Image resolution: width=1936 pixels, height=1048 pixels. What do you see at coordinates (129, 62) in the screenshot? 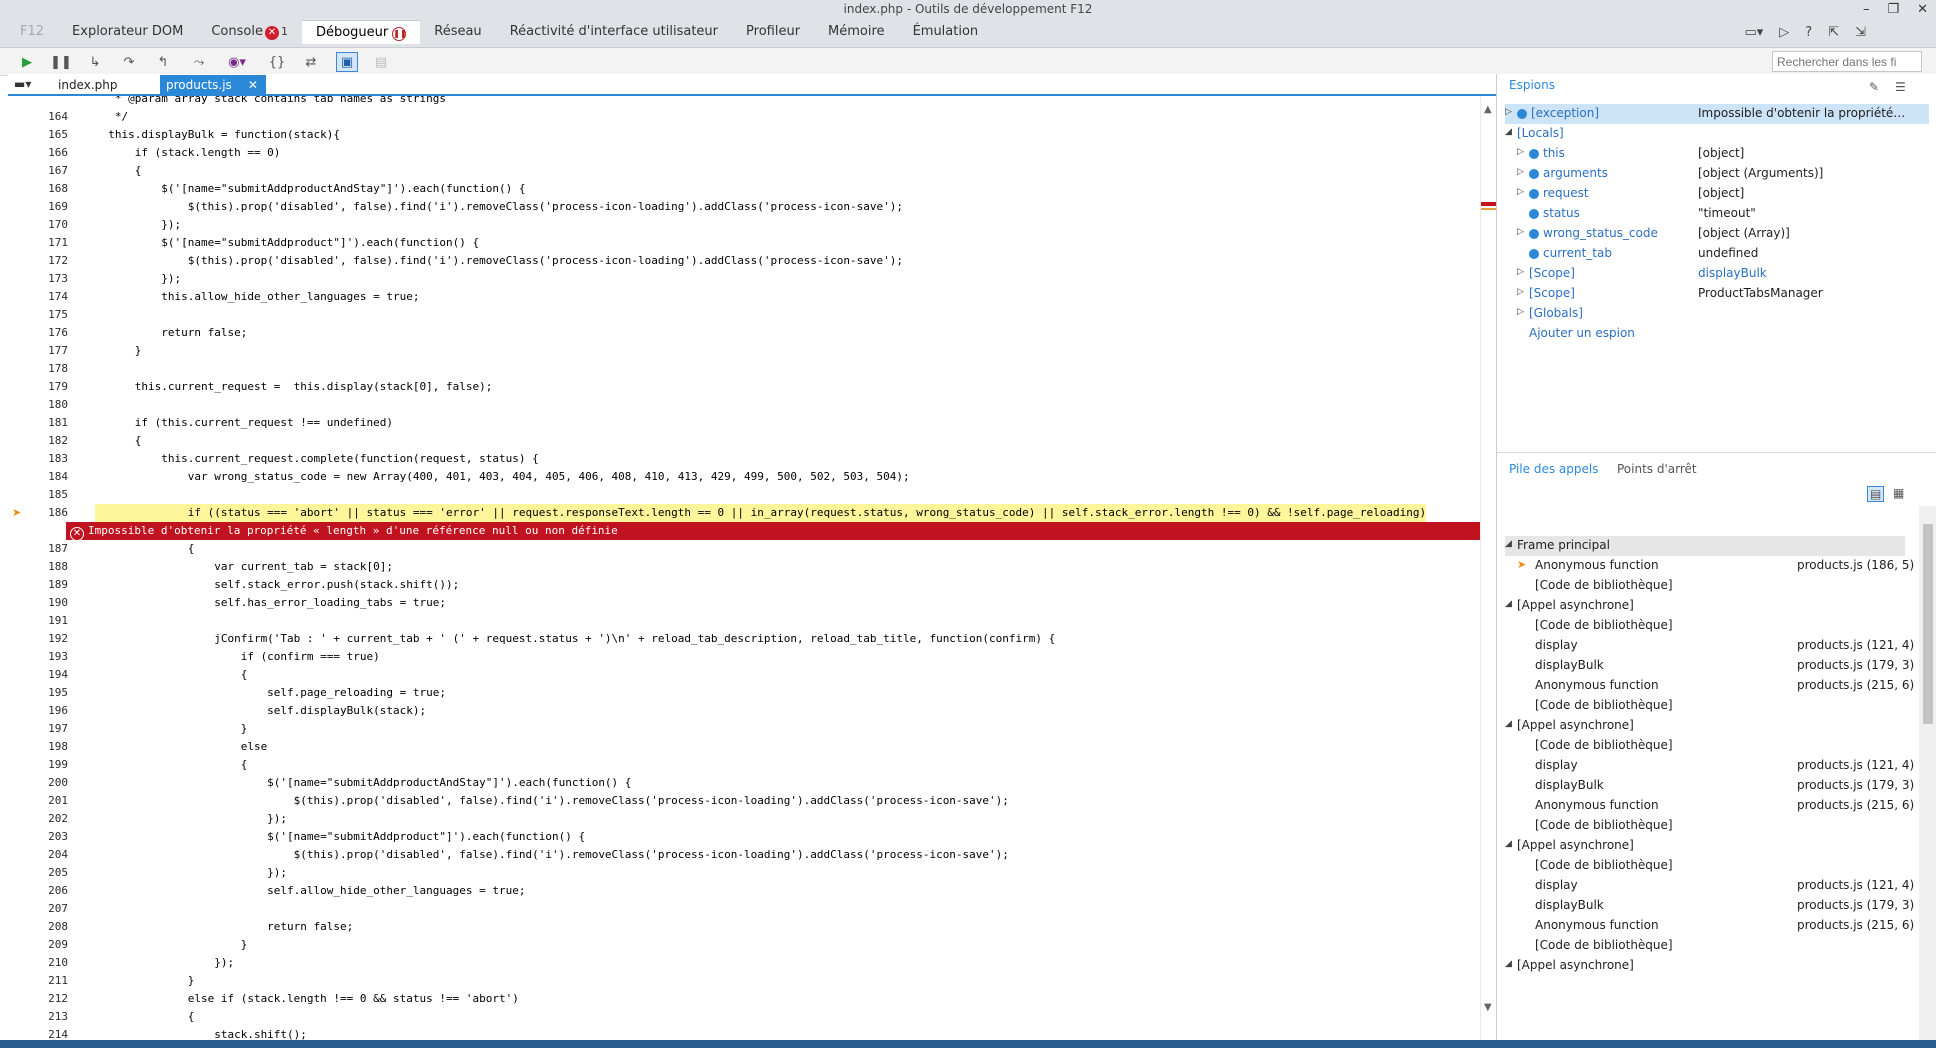
I see `step-over-icon: ↷` at bounding box center [129, 62].